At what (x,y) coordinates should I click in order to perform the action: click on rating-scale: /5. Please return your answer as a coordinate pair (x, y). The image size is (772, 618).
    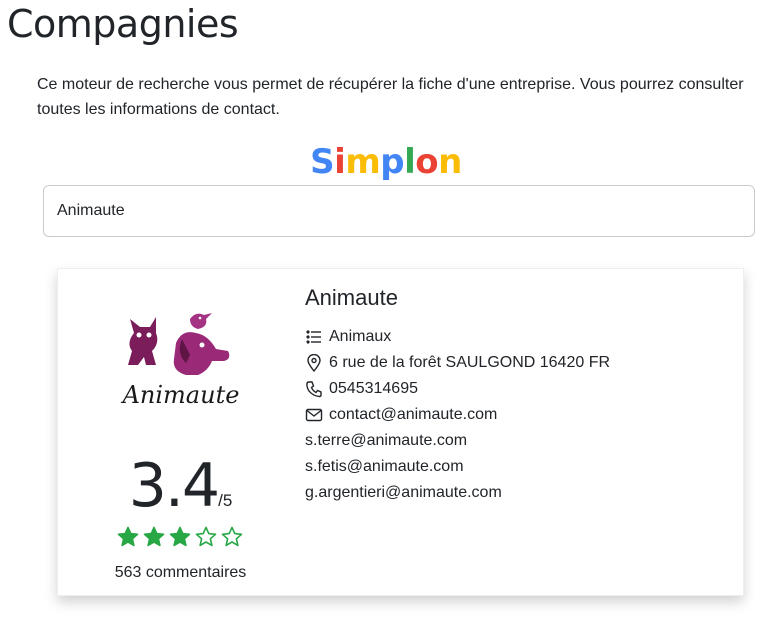
    Looking at the image, I should click on (225, 500).